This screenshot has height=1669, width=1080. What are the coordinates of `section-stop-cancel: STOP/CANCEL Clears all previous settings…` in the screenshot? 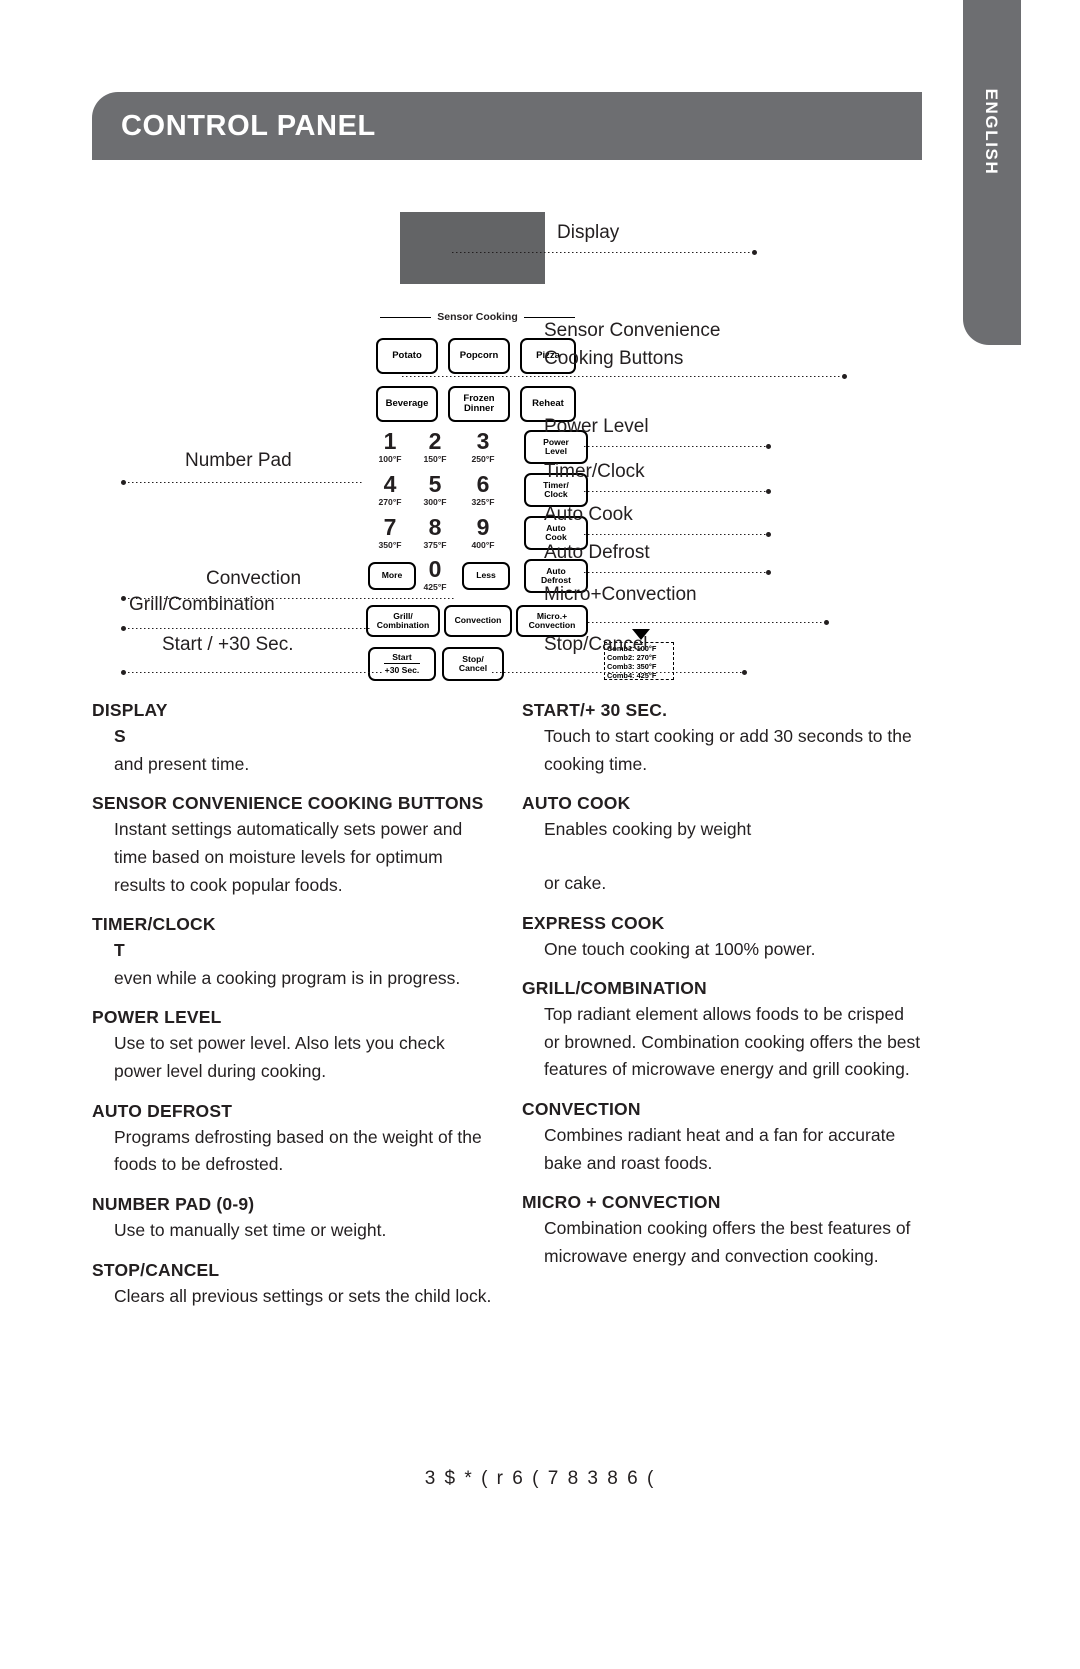 It's located at (292, 1285).